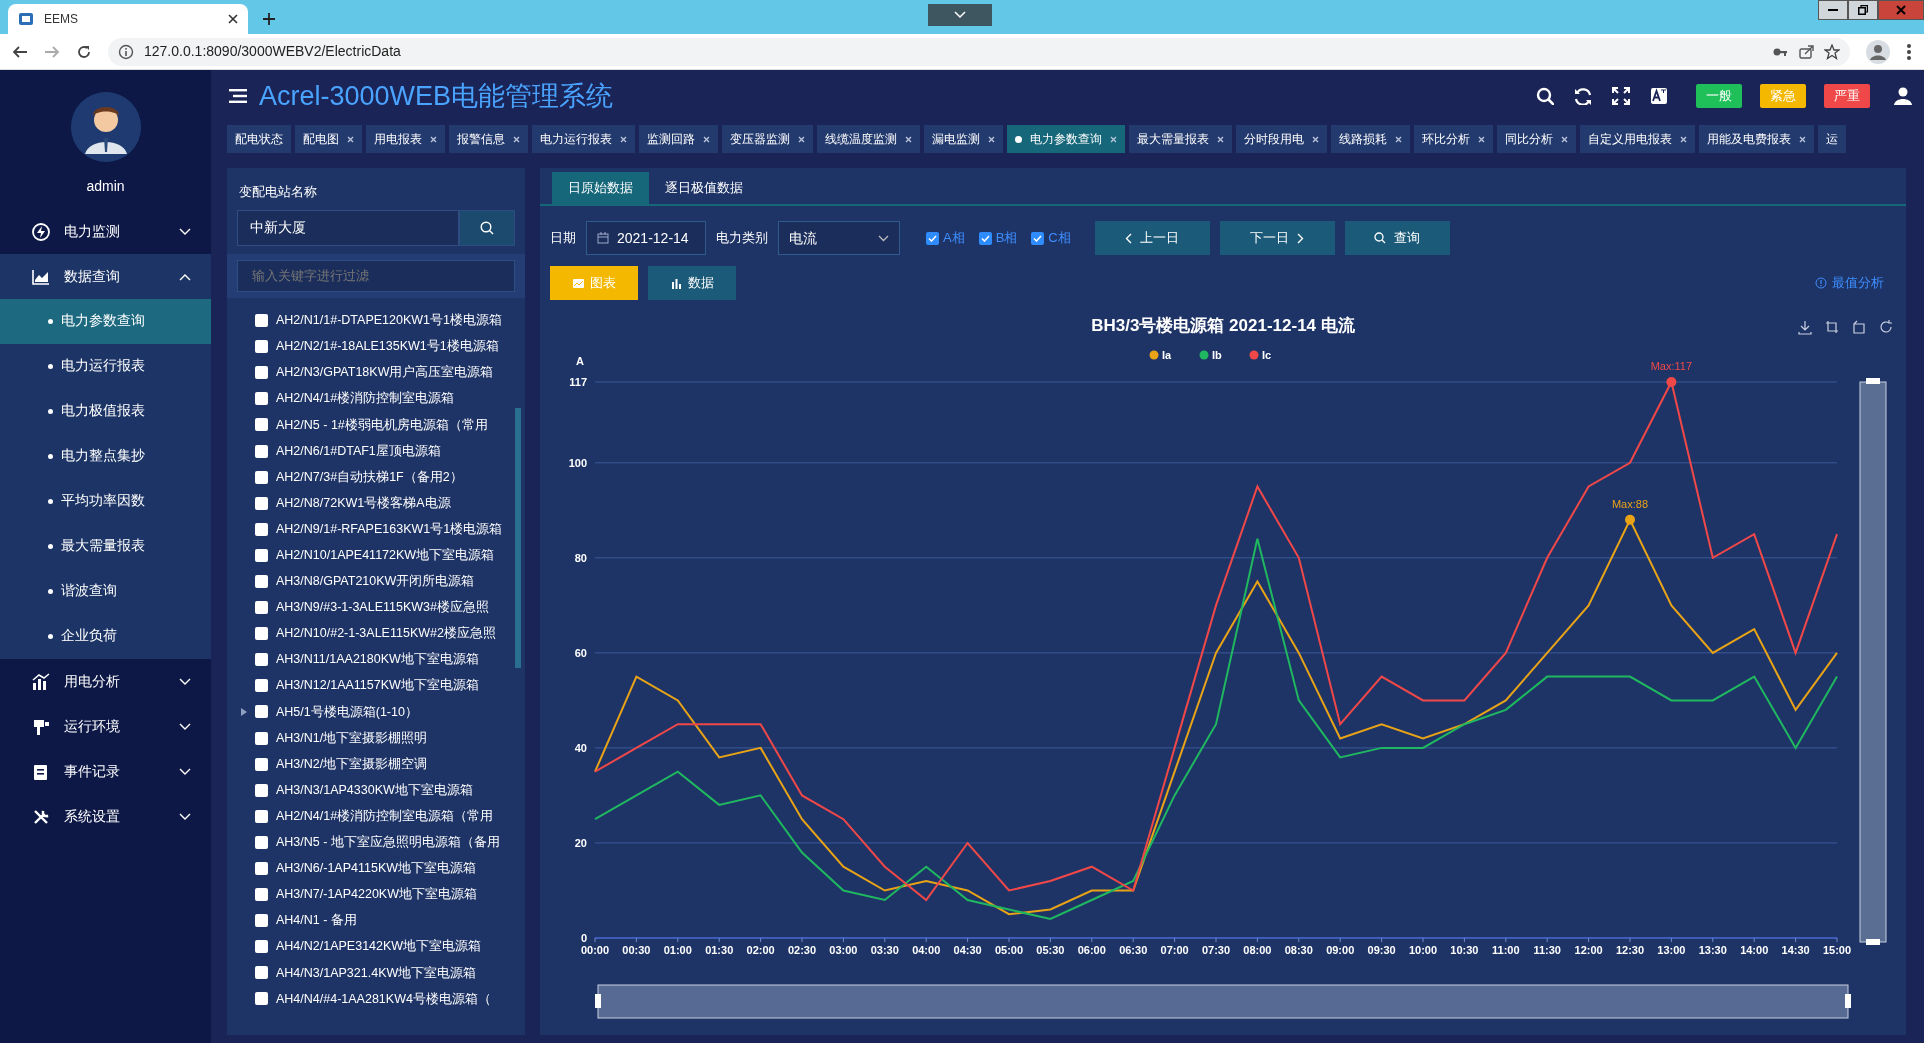 This screenshot has height=1043, width=1924. What do you see at coordinates (1180, 139) in the screenshot?
I see `page-tab: 最大需量报表` at bounding box center [1180, 139].